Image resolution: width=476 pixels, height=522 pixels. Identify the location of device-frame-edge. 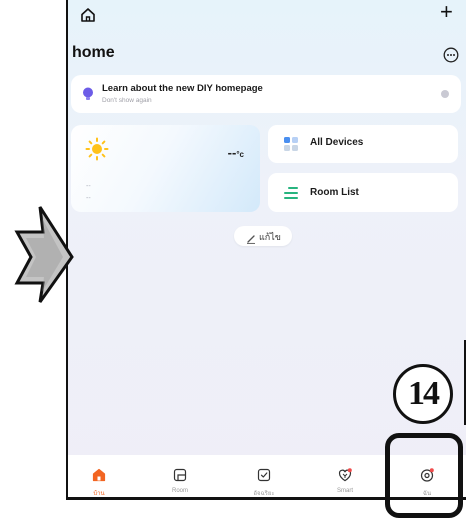
(465, 382).